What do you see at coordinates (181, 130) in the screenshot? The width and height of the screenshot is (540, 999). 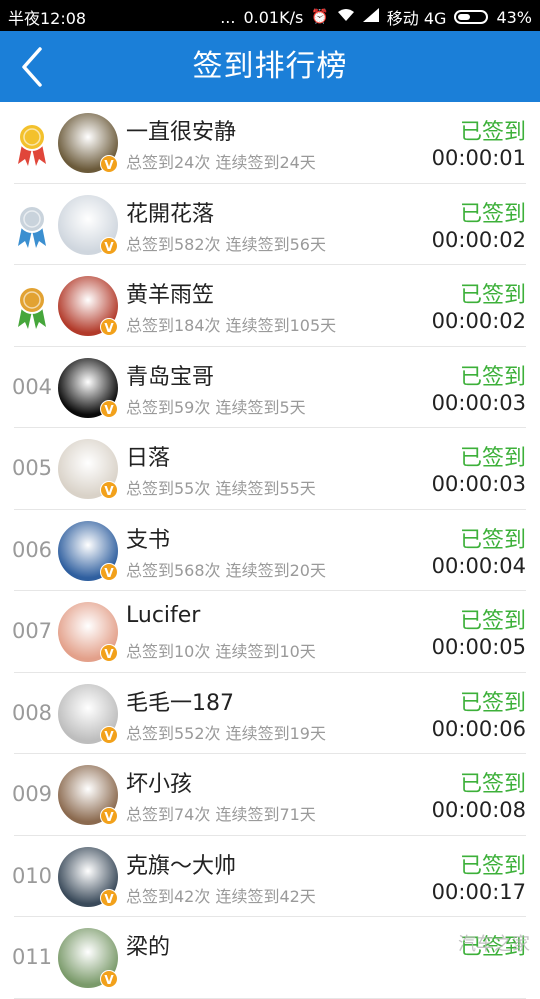 I see `user-name: 一直很安静` at bounding box center [181, 130].